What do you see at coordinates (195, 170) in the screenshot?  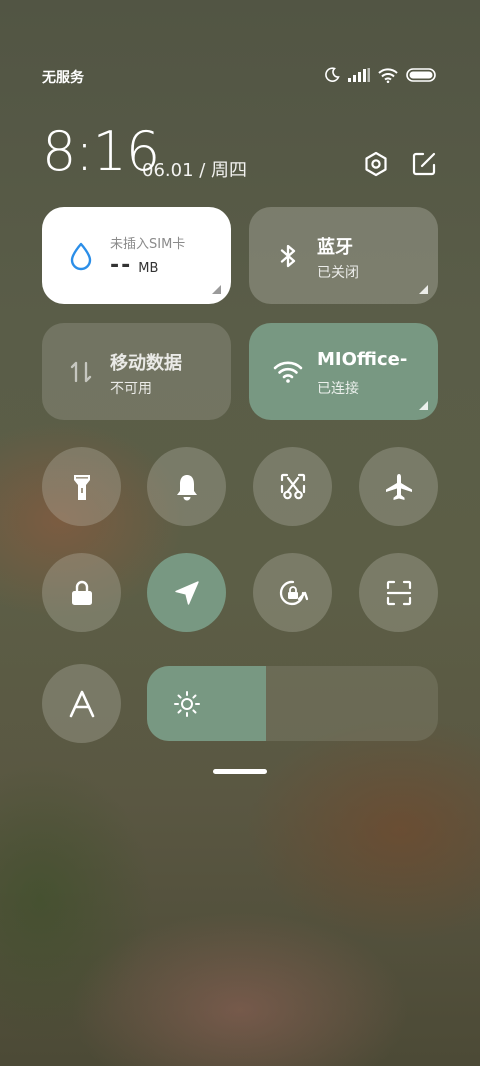 I see `date-text: 06.01 / 周四` at bounding box center [195, 170].